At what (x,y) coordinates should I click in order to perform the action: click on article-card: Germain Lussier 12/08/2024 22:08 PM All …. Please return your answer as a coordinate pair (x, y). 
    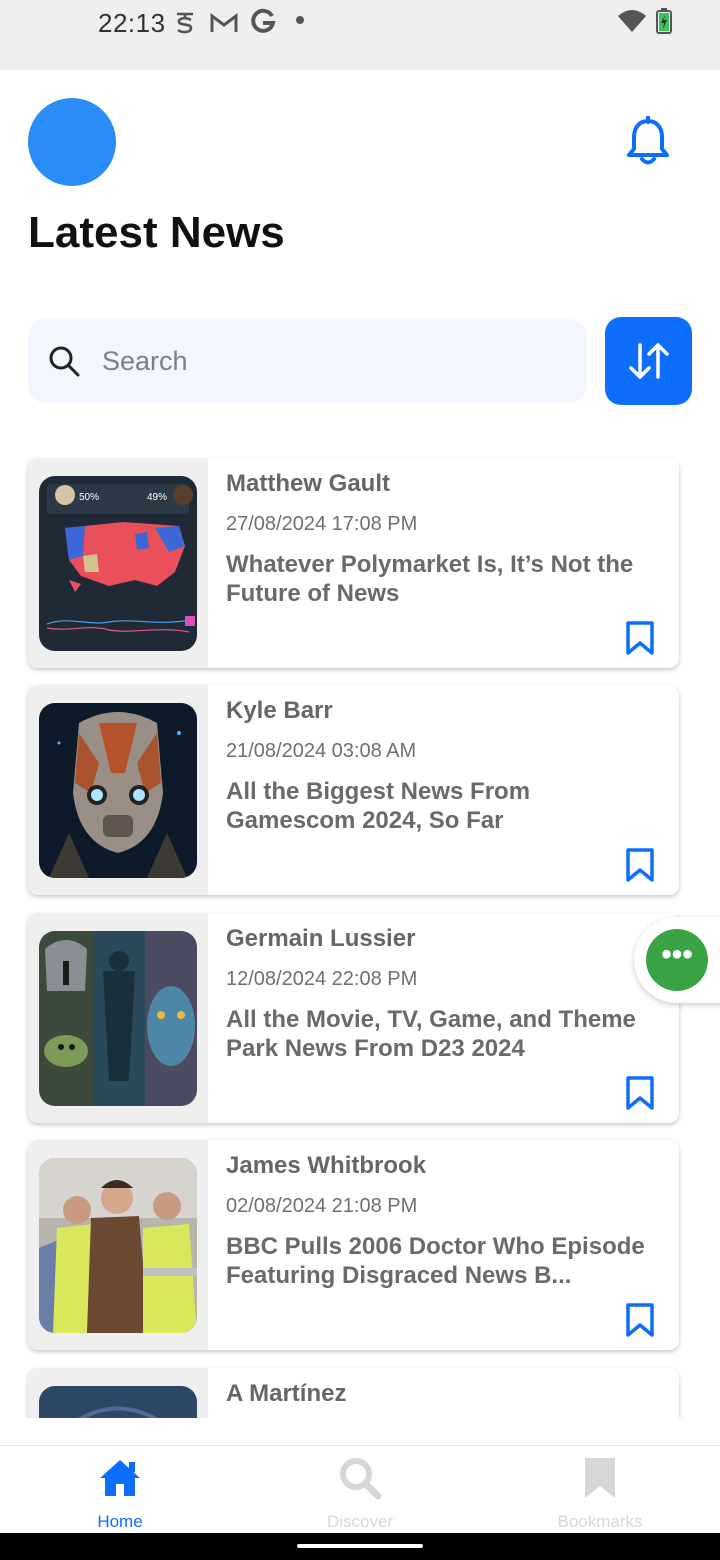
    Looking at the image, I should click on (353, 1018).